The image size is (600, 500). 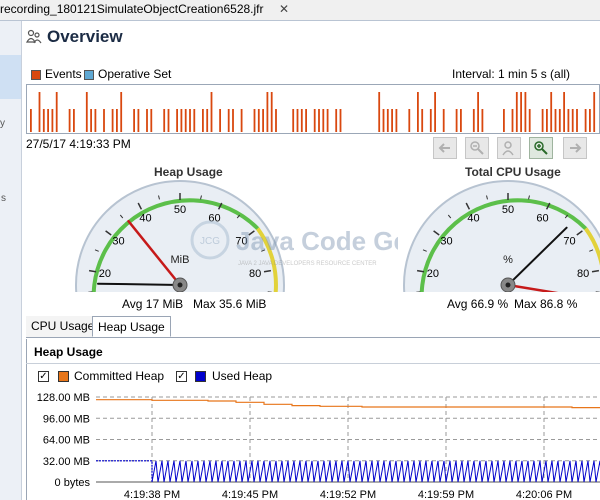 I want to click on legend-events: Events, so click(x=56, y=74).